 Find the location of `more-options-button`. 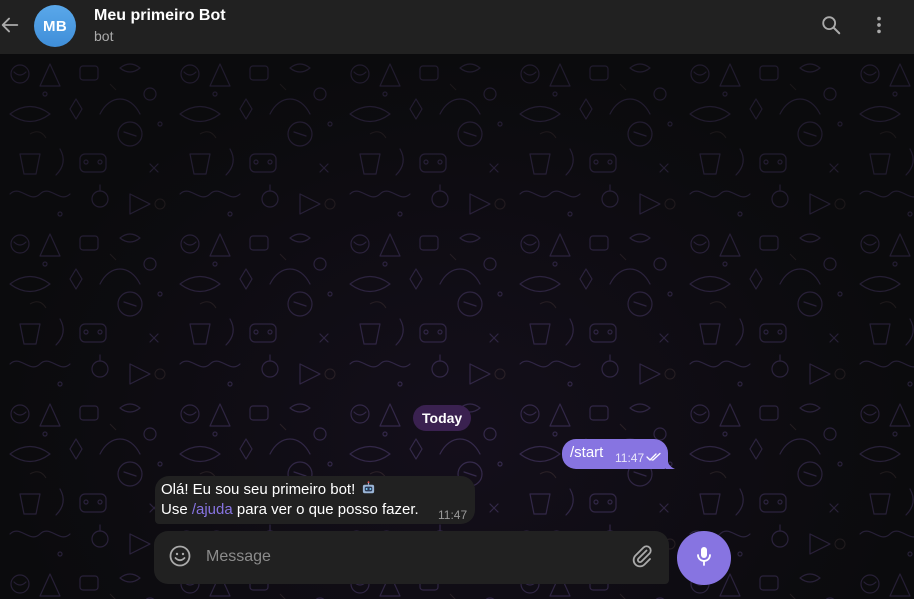

more-options-button is located at coordinates (879, 27).